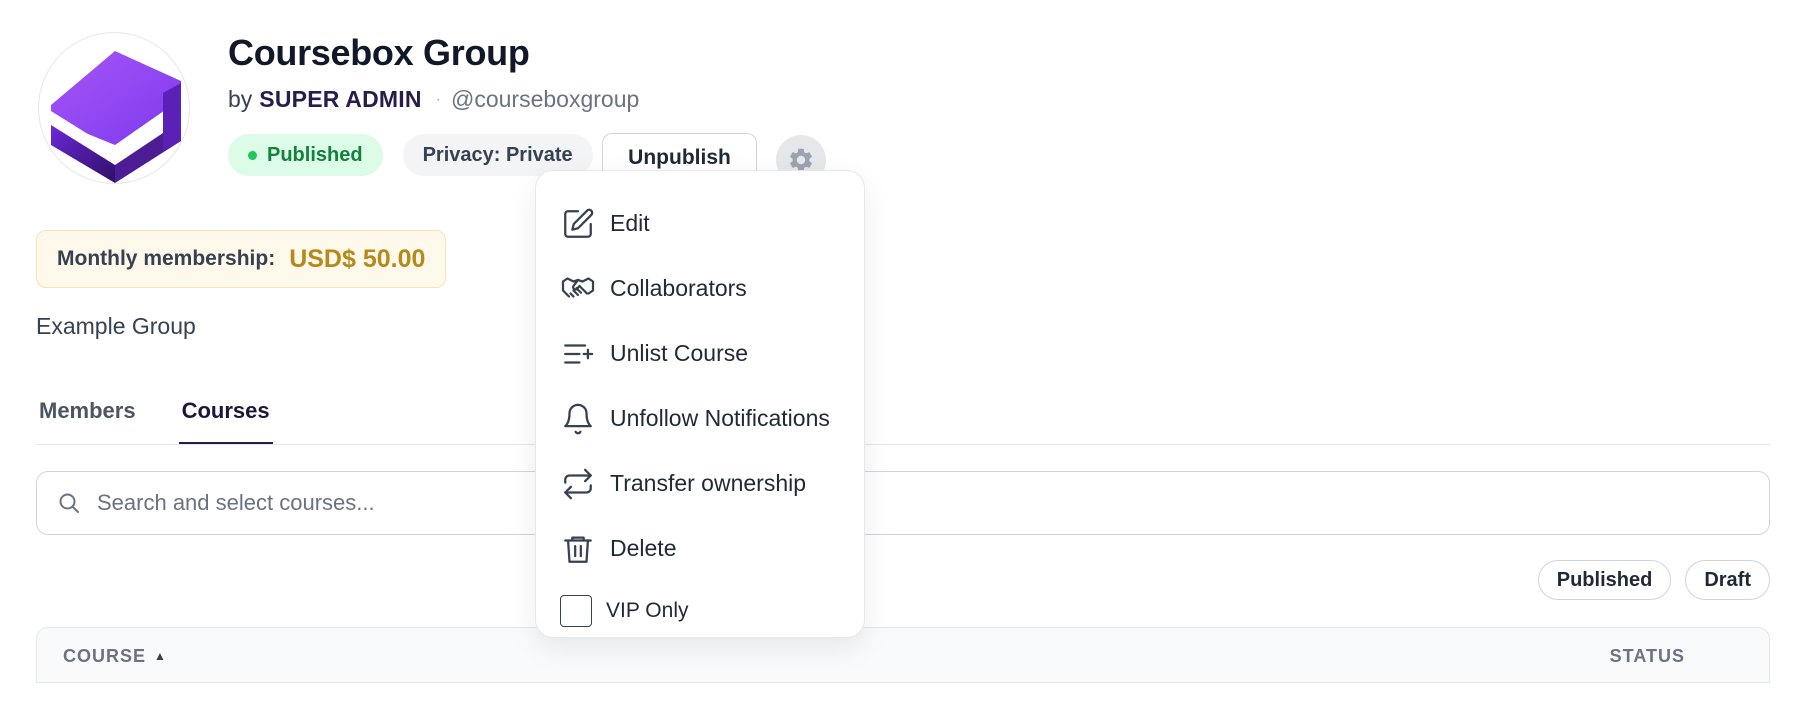 The image size is (1802, 716). Describe the element at coordinates (903, 444) in the screenshot. I see `tabs-divider` at that location.